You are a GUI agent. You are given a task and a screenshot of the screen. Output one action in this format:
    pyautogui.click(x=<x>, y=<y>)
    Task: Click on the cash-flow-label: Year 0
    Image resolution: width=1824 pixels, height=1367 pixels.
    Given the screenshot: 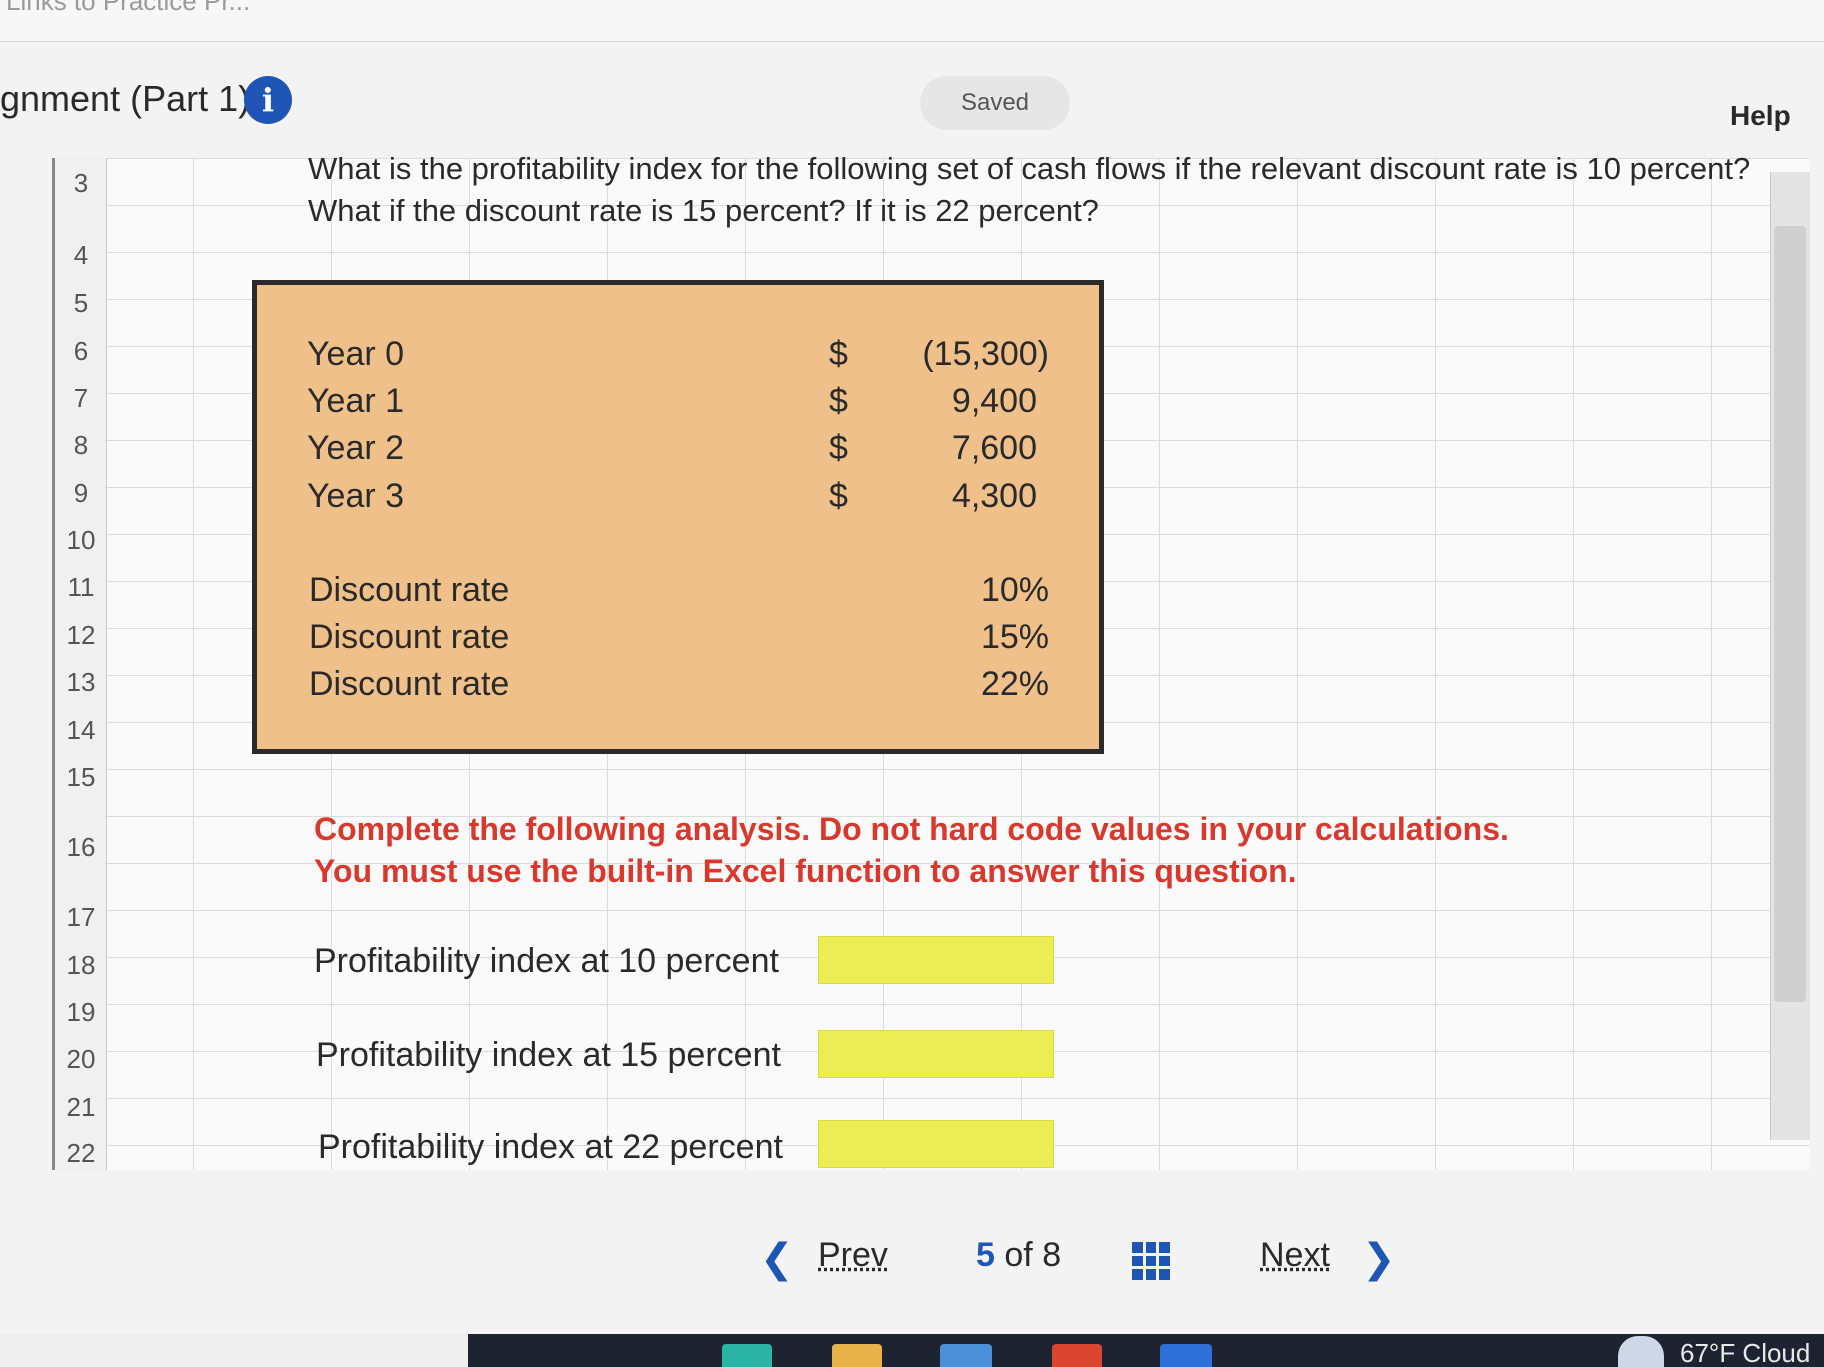 What is the action you would take?
    pyautogui.click(x=356, y=354)
    